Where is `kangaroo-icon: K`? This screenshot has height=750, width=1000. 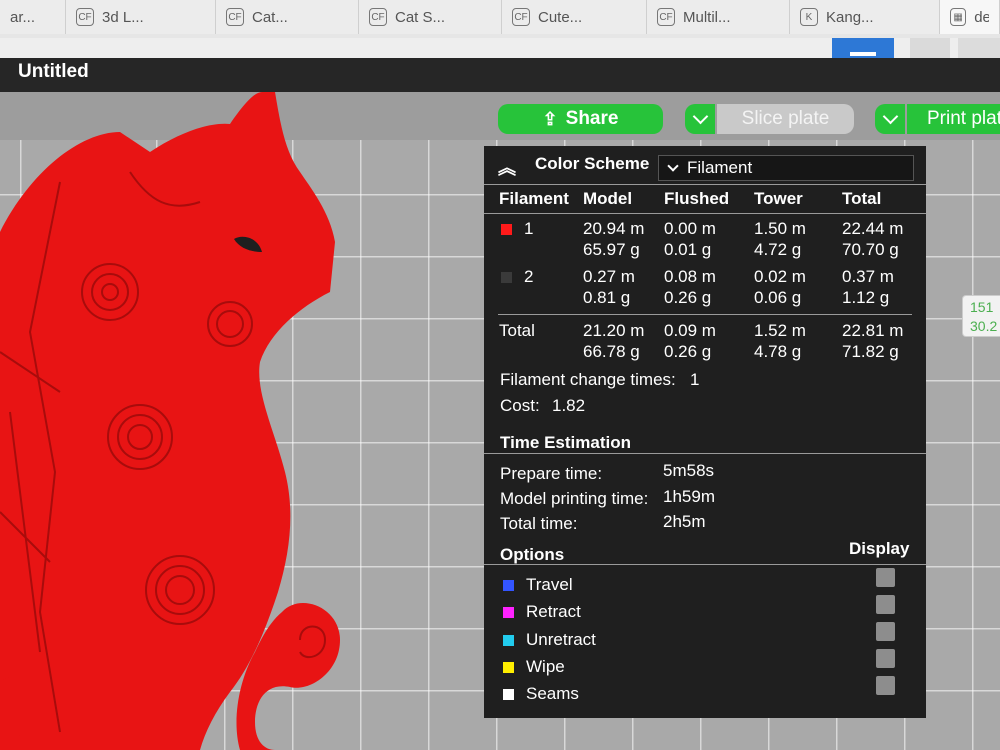 kangaroo-icon: K is located at coordinates (809, 17).